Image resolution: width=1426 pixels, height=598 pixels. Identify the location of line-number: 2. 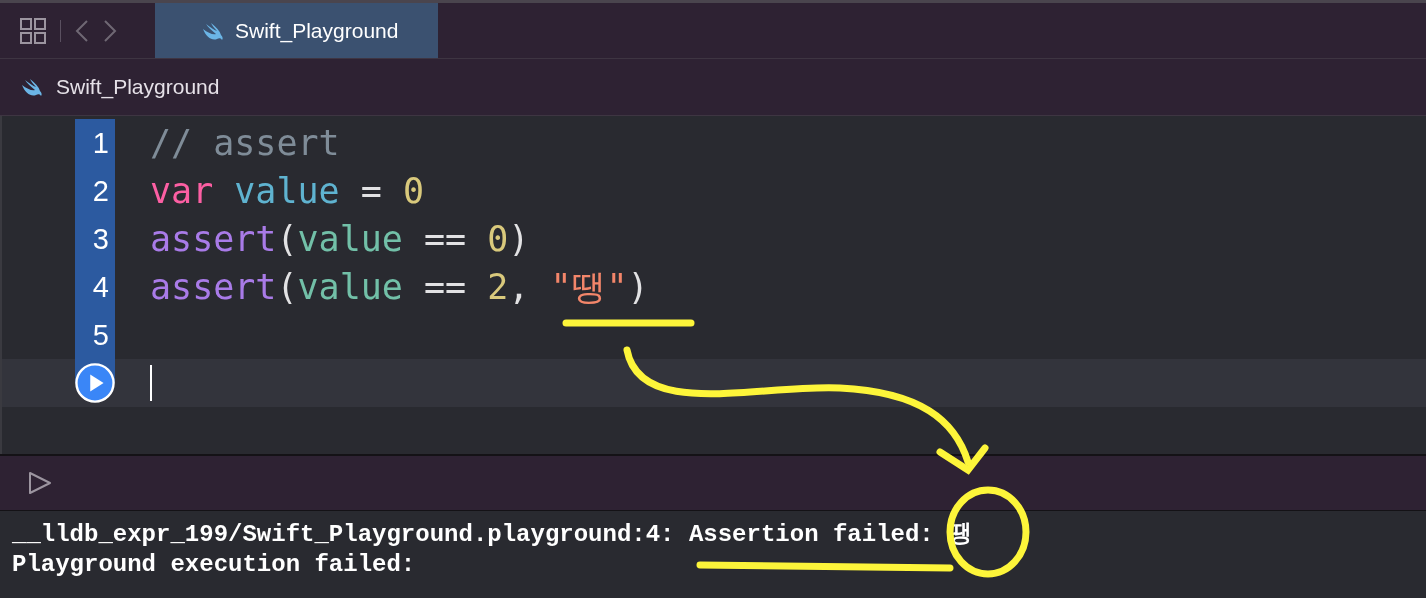
(95, 191).